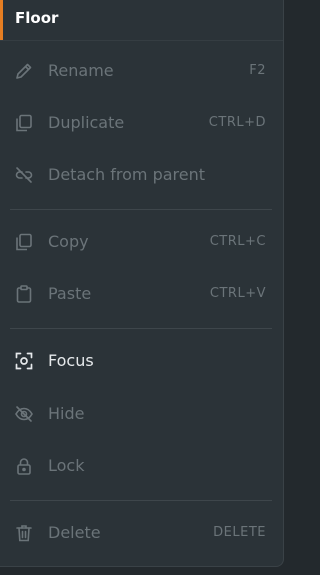 The height and width of the screenshot is (575, 320). I want to click on menu-item-detach-from-parent: Detach from parent, so click(141, 175).